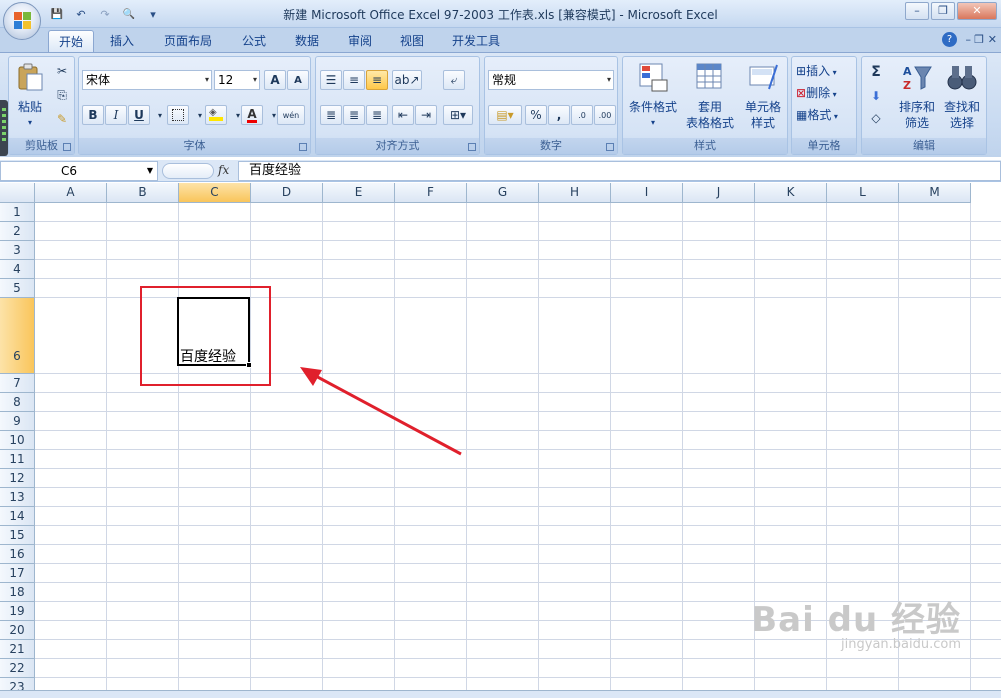  I want to click on annotation-arrow, so click(381, 411).